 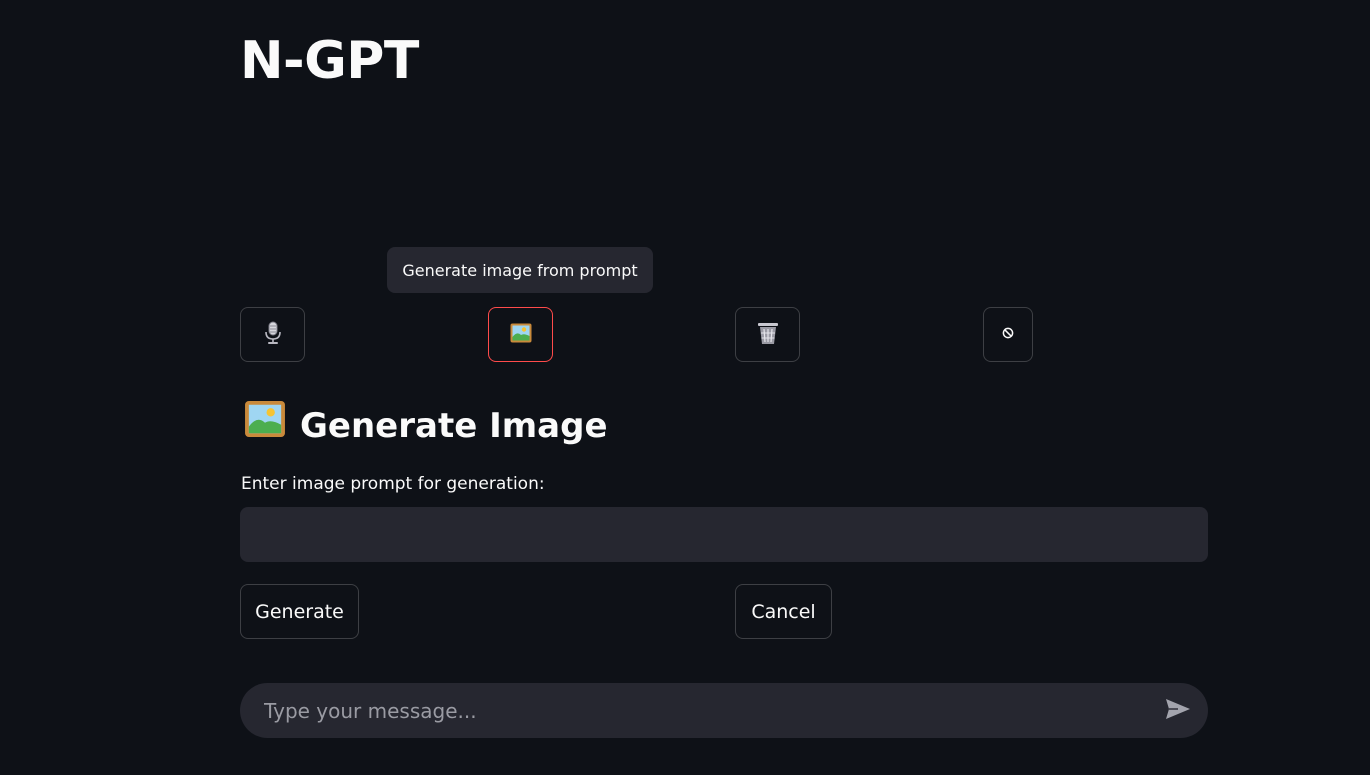 I want to click on generate-image-button, so click(x=520, y=334).